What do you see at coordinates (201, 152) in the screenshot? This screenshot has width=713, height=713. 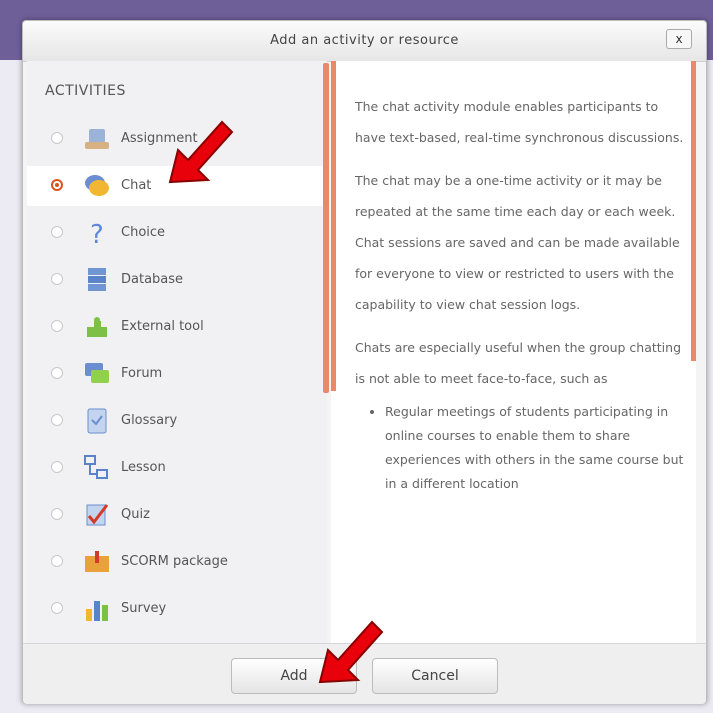 I see `annotation-arrow-chat` at bounding box center [201, 152].